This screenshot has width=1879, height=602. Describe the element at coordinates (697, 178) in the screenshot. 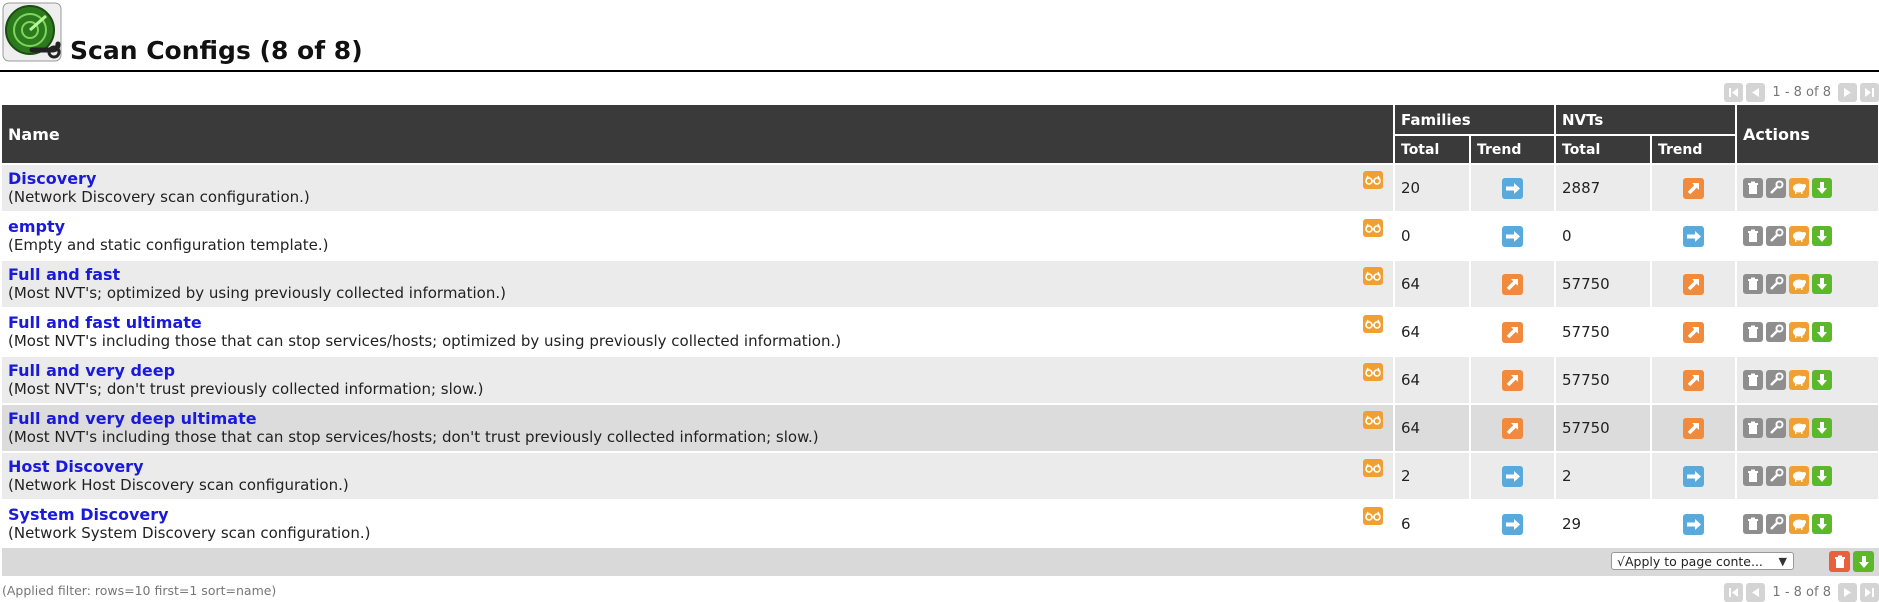

I see `config-name-link: Discovery` at that location.